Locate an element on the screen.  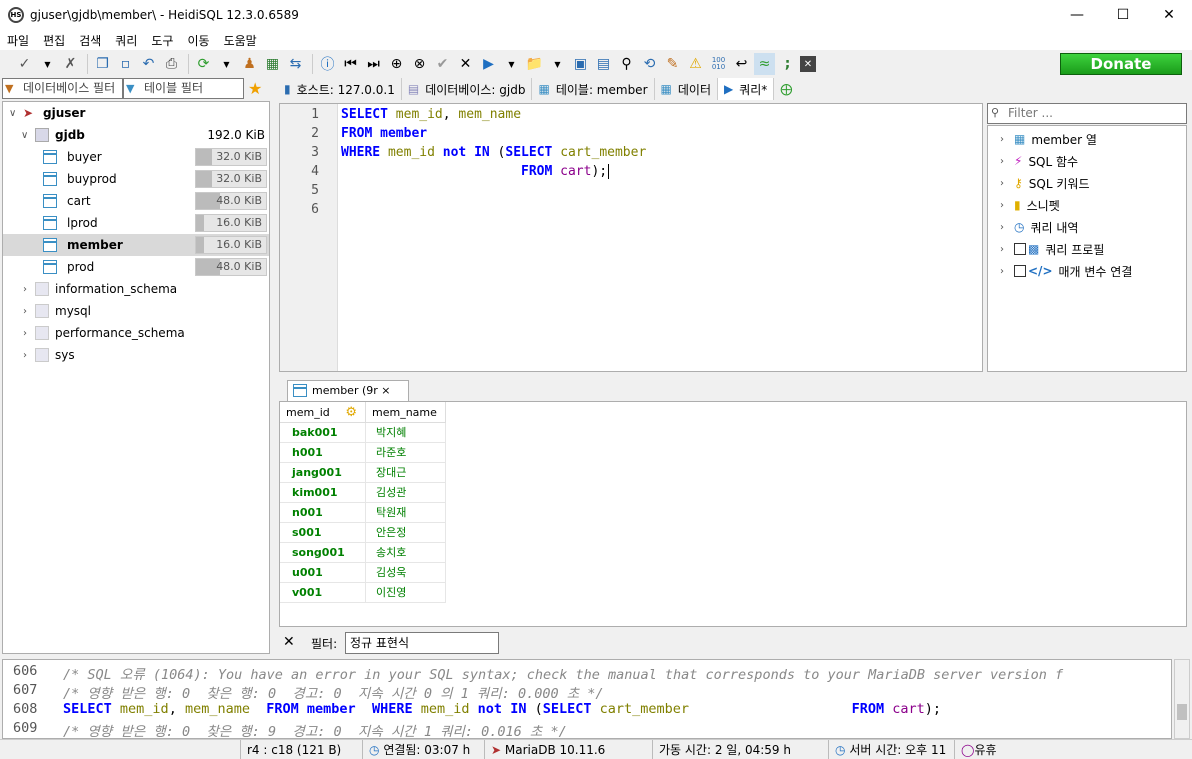
new-query-tab-button: ⨁ is located at coordinates (786, 89).